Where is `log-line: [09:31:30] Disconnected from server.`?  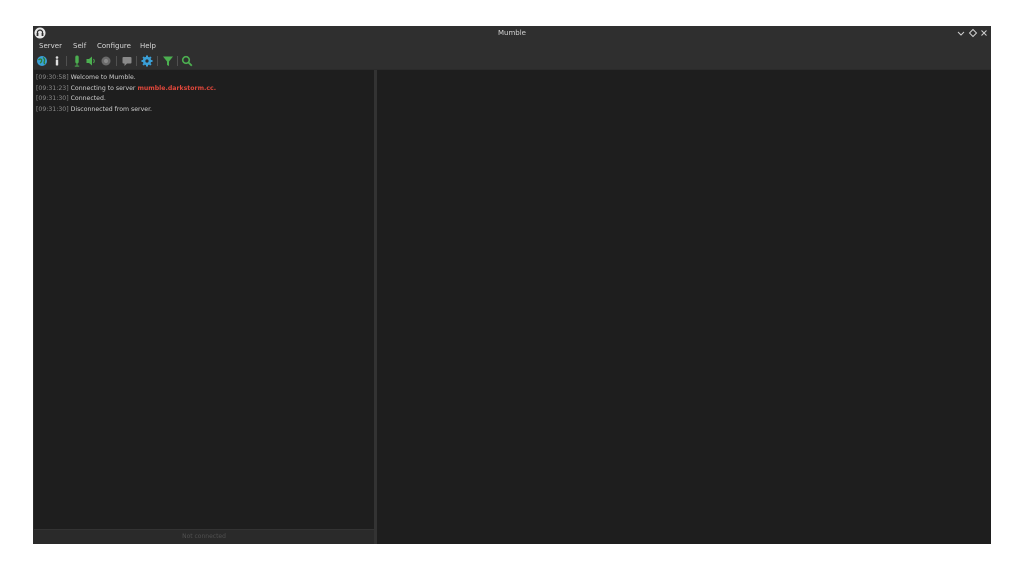
log-line: [09:31:30] Disconnected from server. is located at coordinates (203, 110).